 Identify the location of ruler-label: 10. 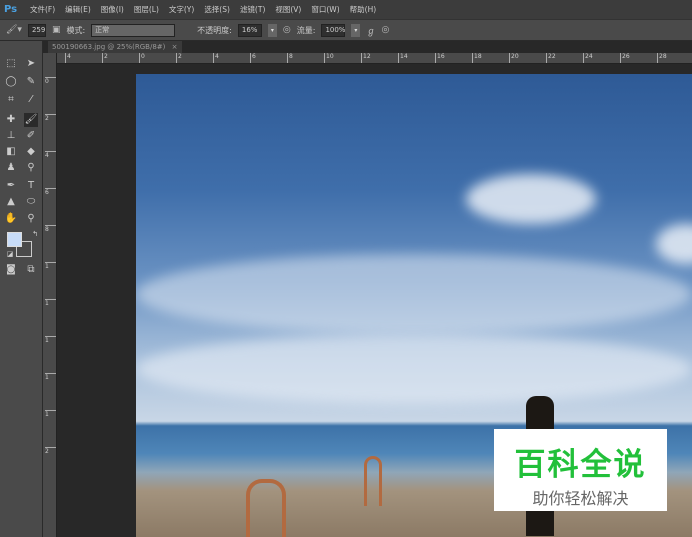
(329, 58).